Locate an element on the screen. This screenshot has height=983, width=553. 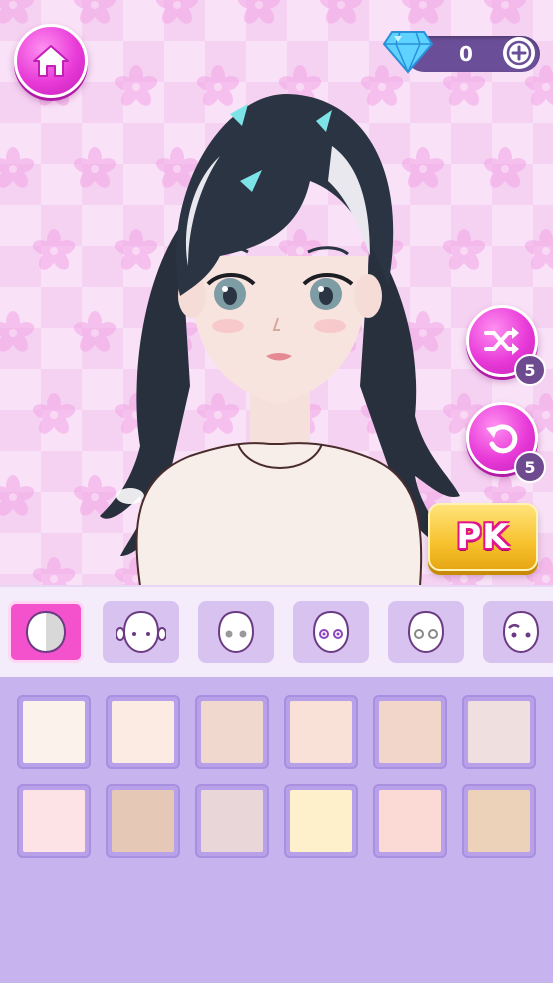
tab-face-shape is located at coordinates (141, 632).